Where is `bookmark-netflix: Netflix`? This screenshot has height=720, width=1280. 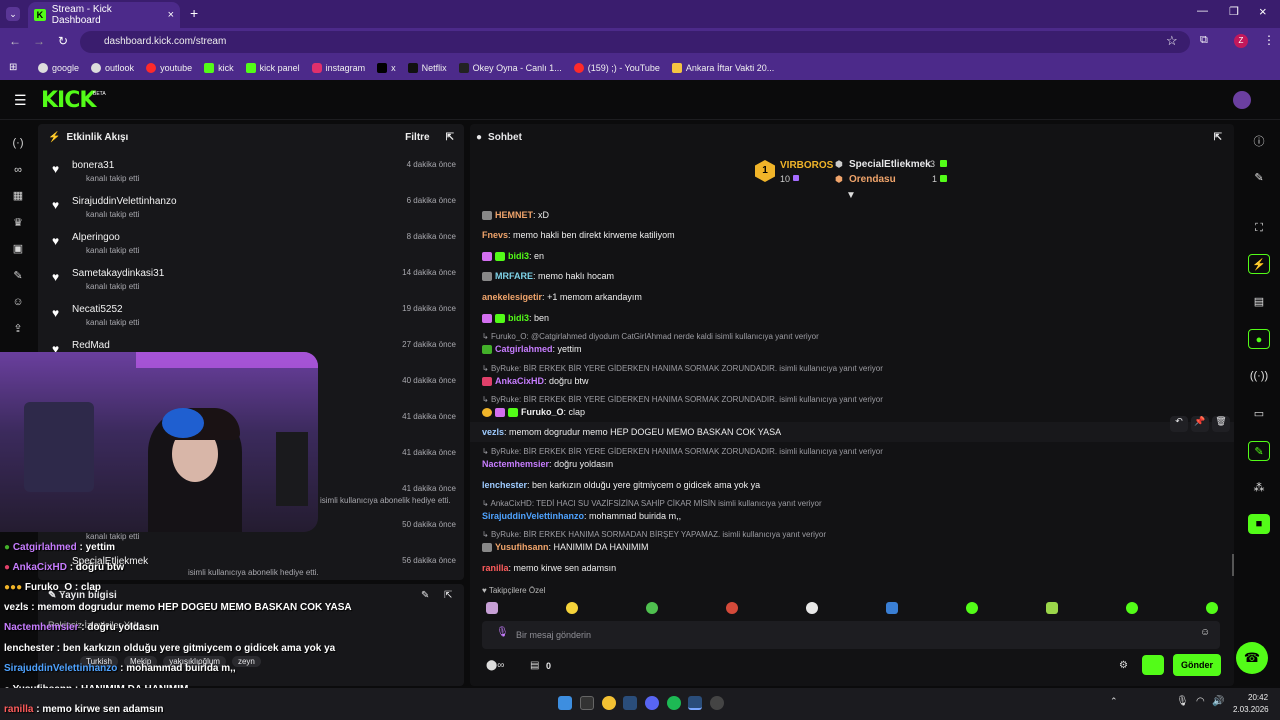 bookmark-netflix: Netflix is located at coordinates (427, 68).